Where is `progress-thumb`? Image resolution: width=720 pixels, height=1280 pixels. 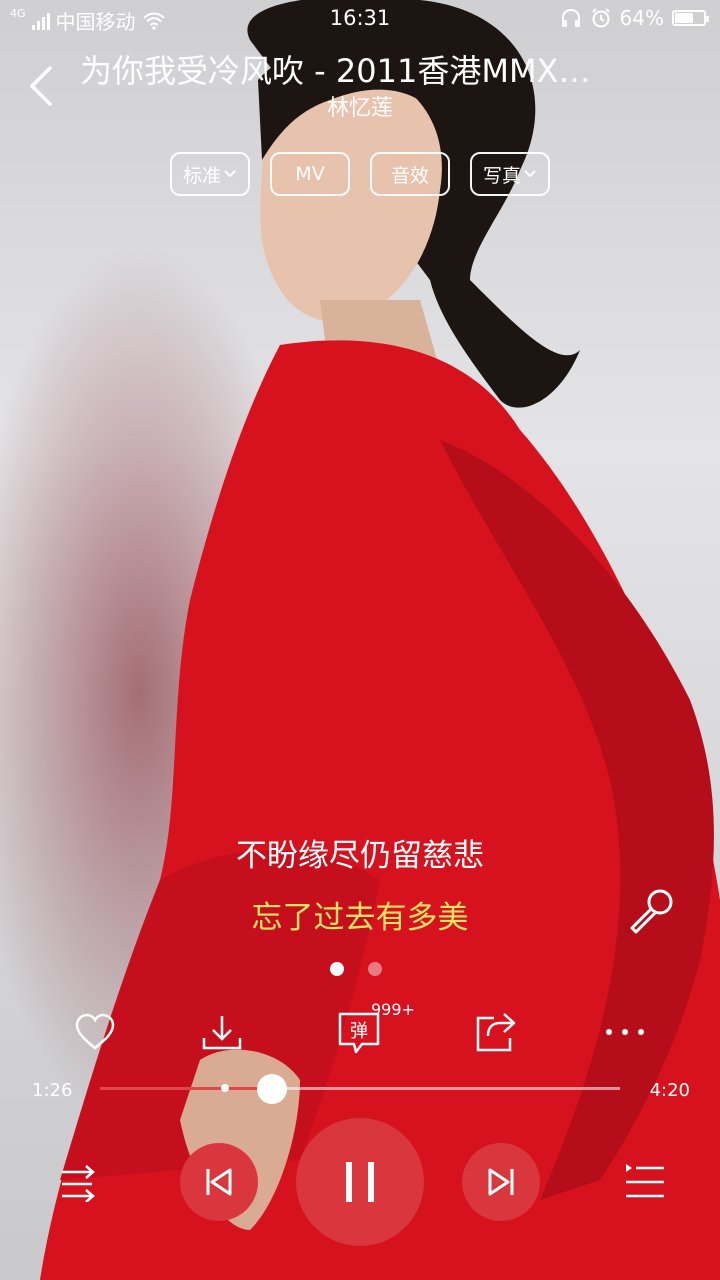
progress-thumb is located at coordinates (271, 1089).